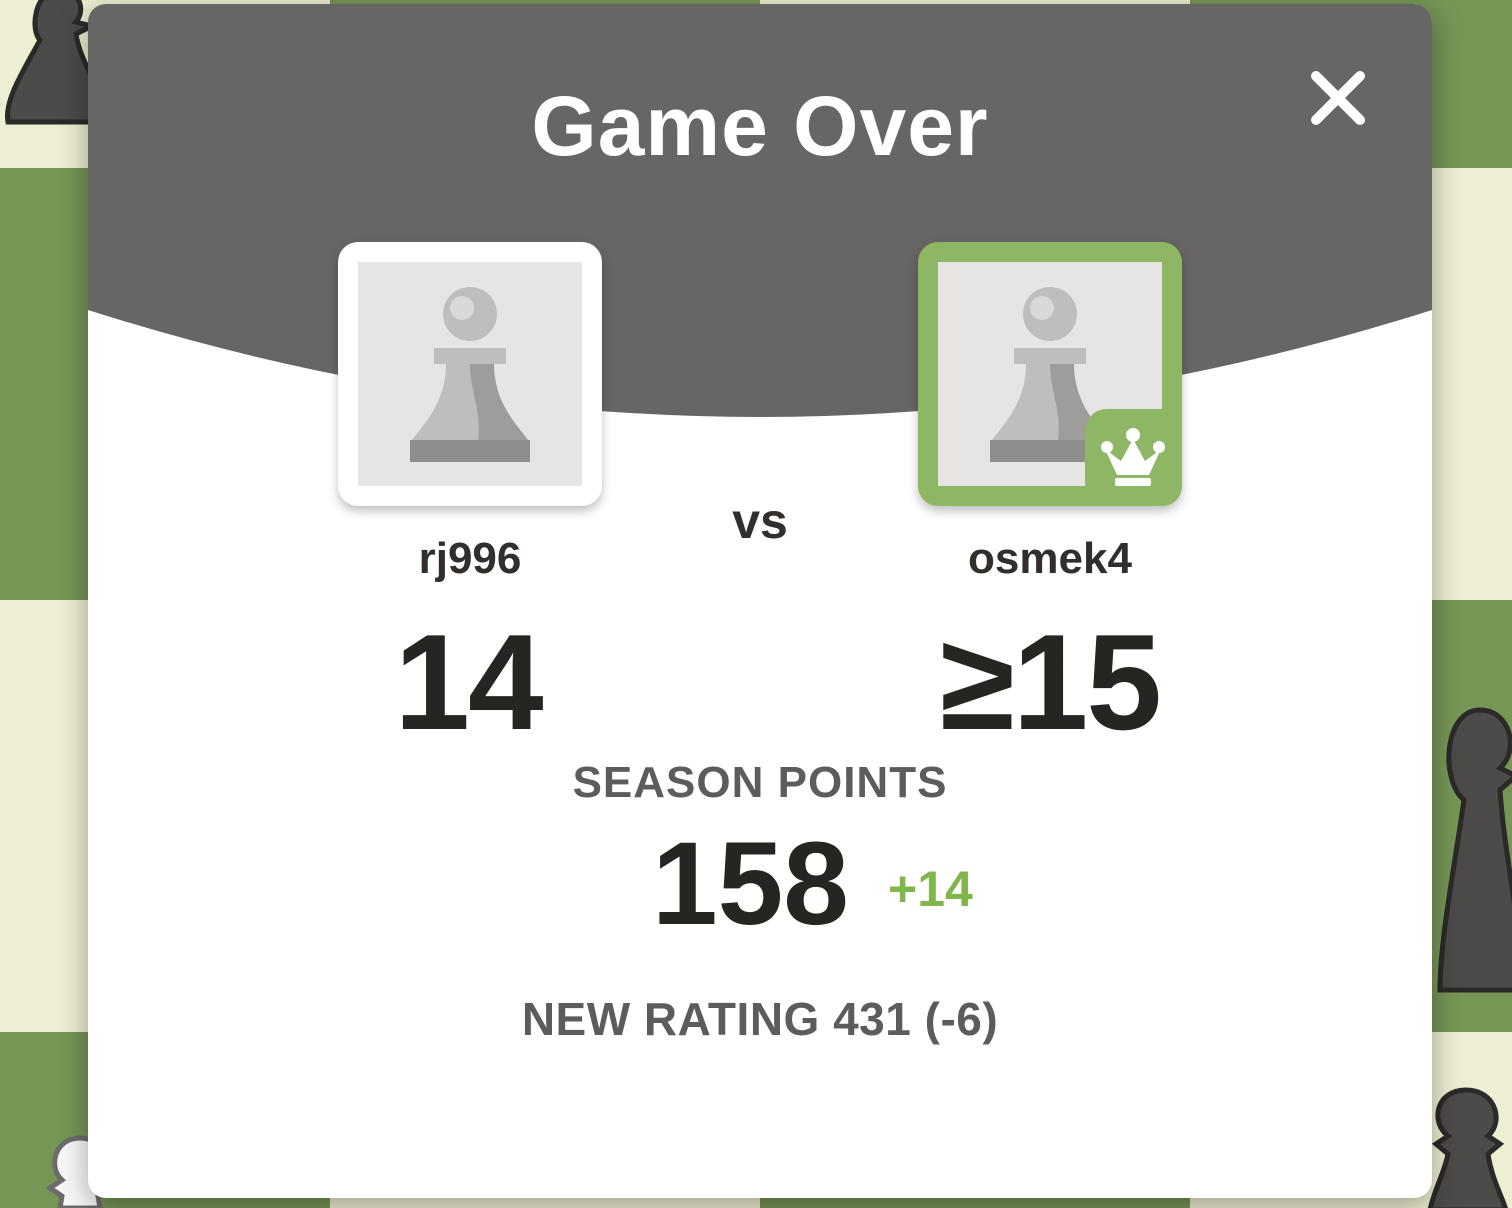  I want to click on close-icon, so click(1338, 98).